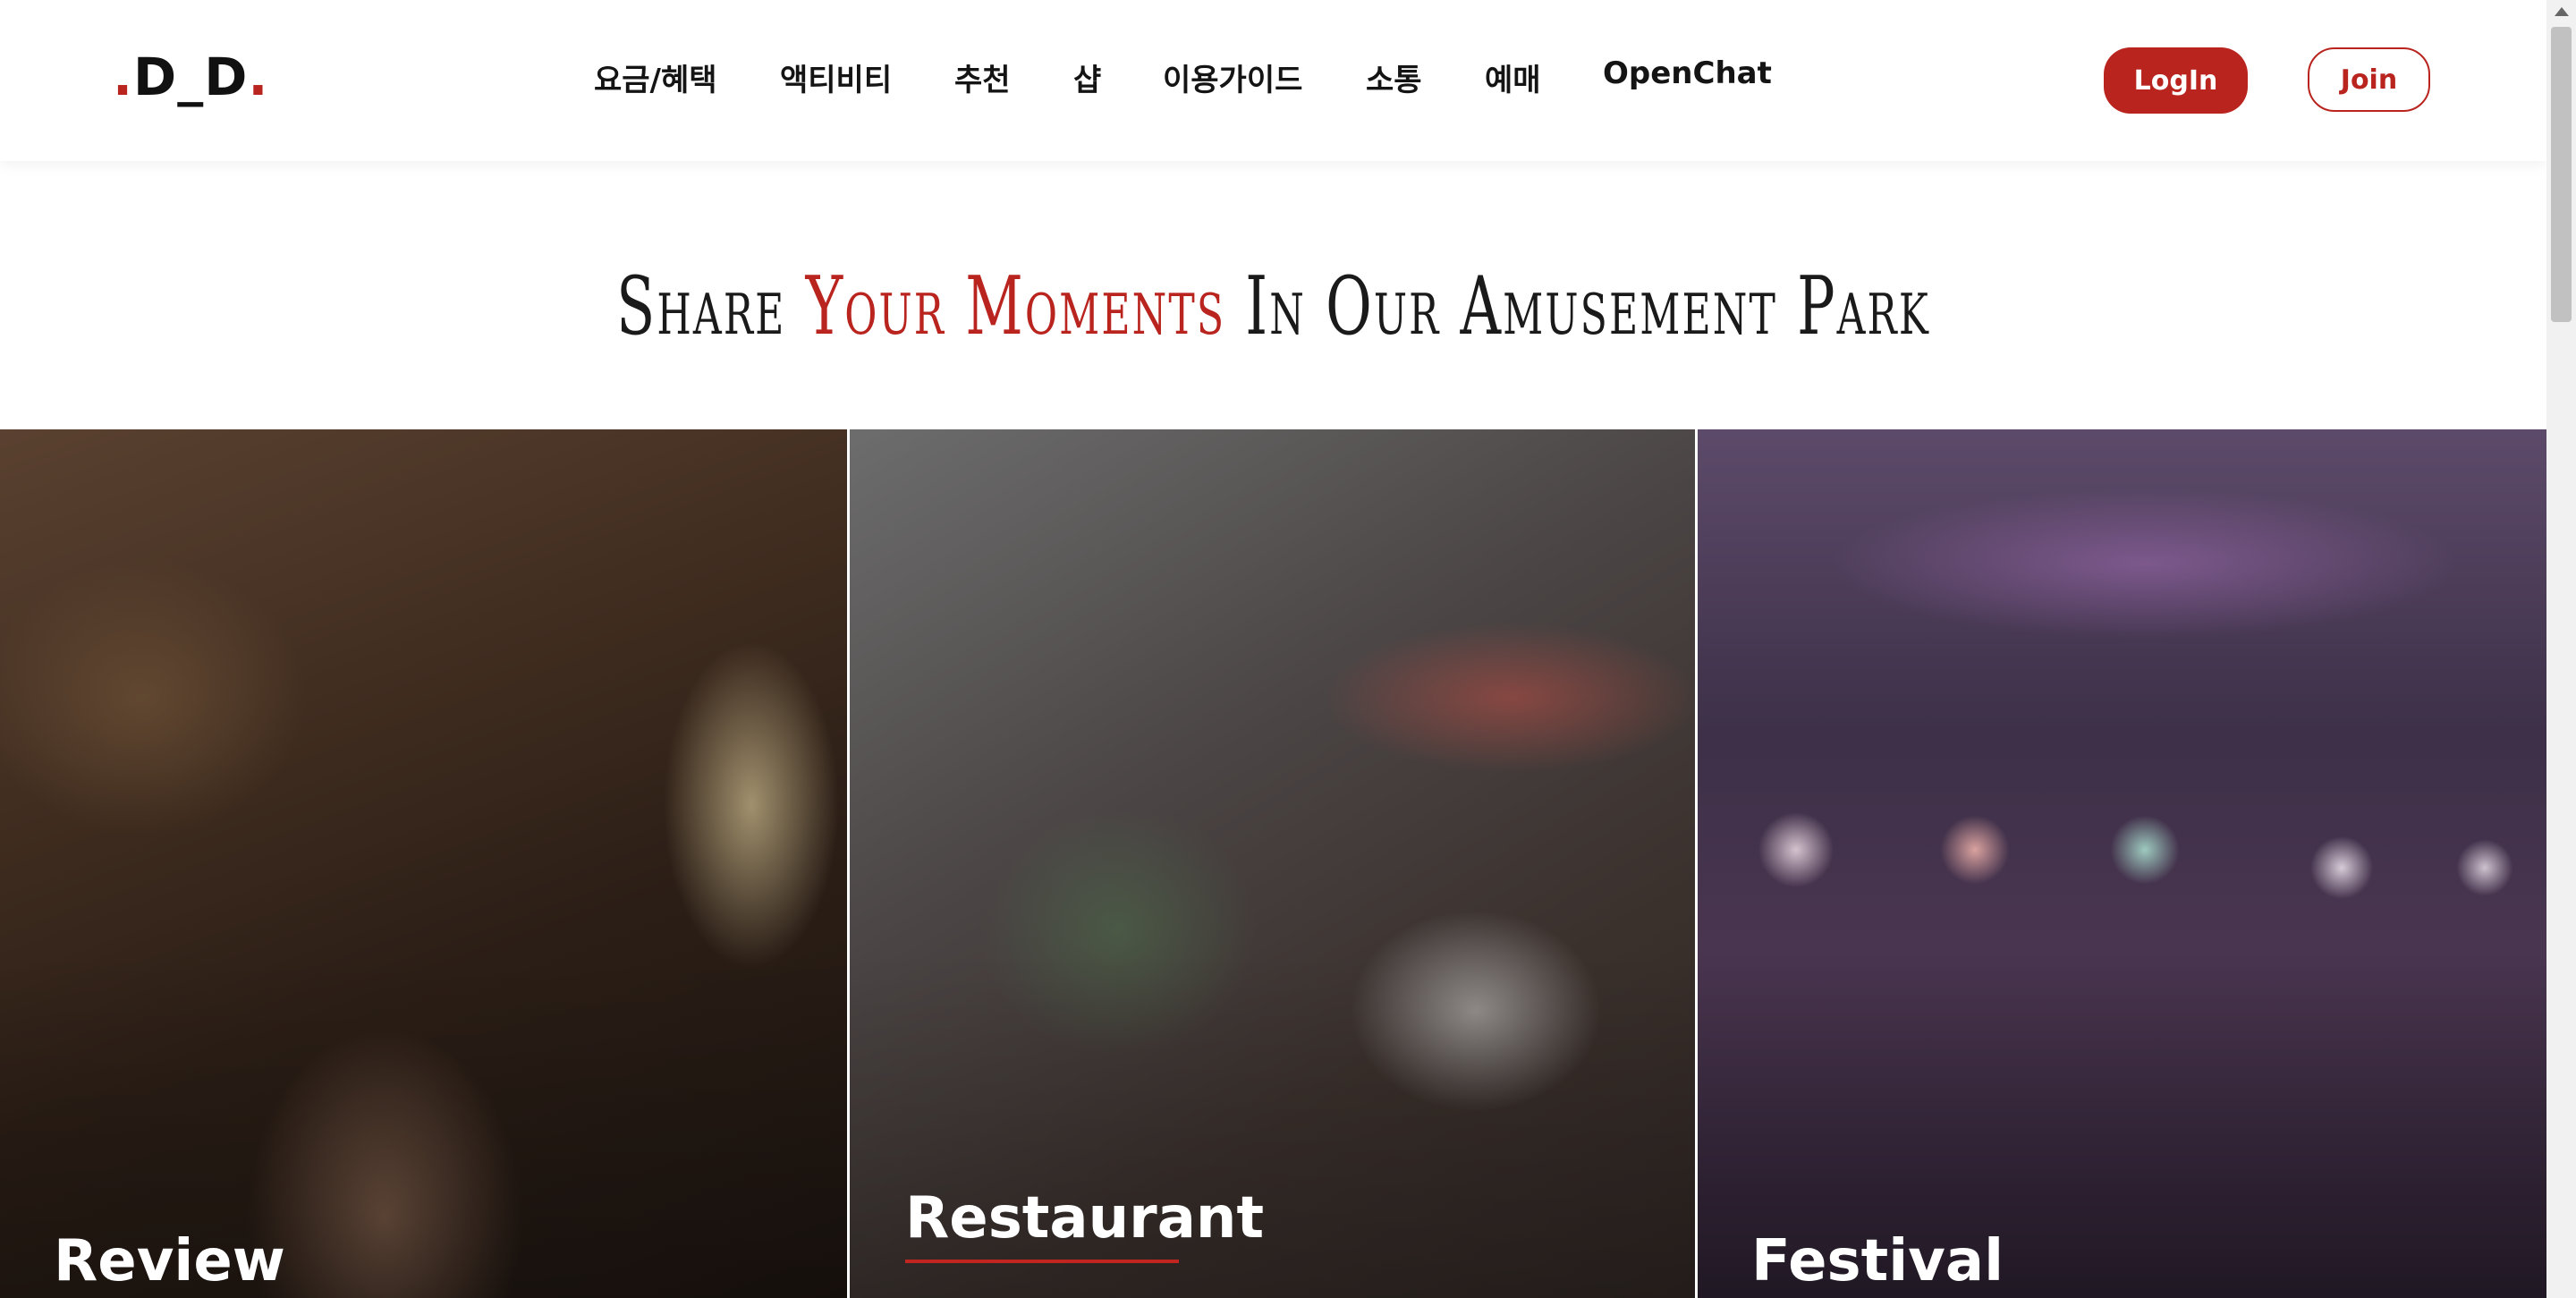  Describe the element at coordinates (1577, 306) in the screenshot. I see `hero-title-part2: In Our Amusement Park` at that location.